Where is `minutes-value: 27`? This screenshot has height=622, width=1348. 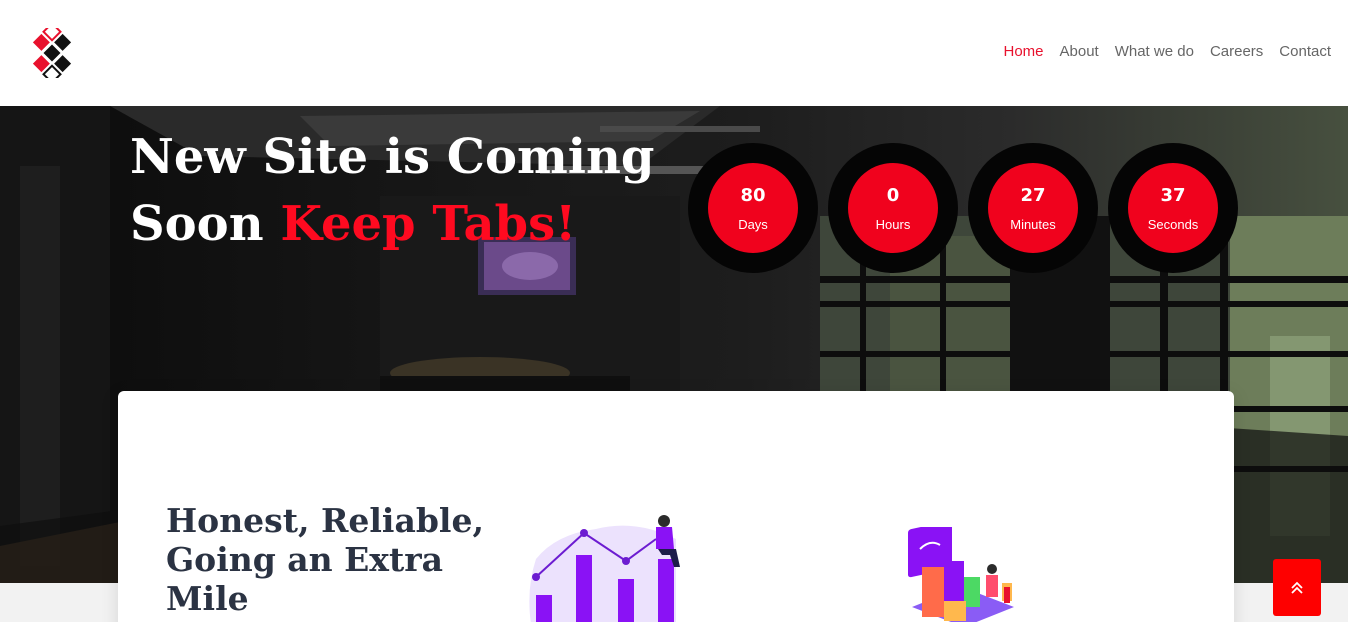 minutes-value: 27 is located at coordinates (1033, 195).